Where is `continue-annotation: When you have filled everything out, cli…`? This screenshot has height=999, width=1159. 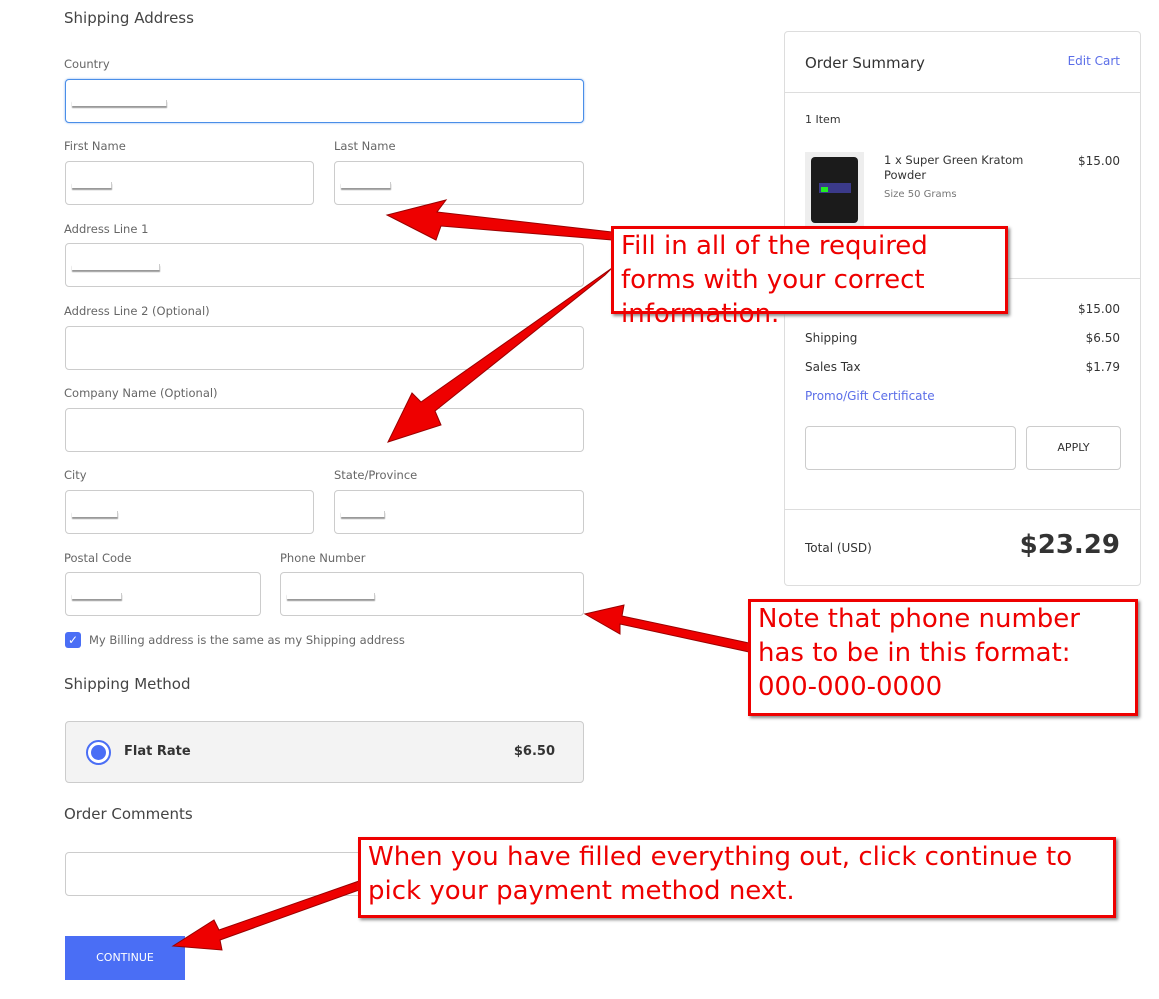 continue-annotation: When you have filled everything out, cli… is located at coordinates (737, 877).